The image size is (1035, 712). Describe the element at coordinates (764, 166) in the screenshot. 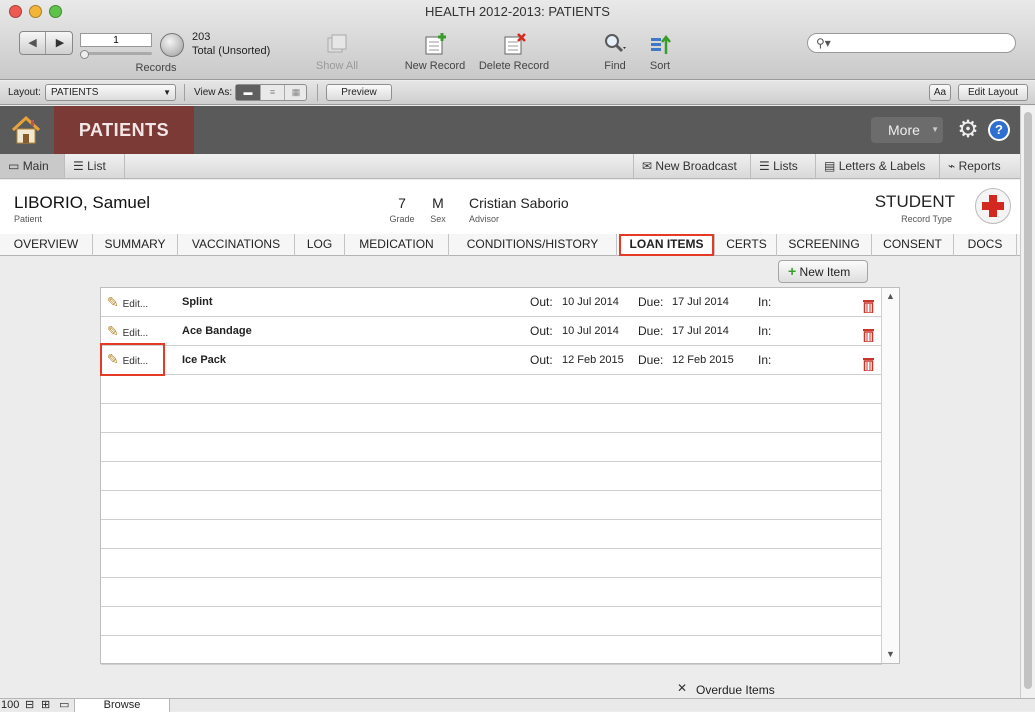

I see `list-icon: ☰` at that location.